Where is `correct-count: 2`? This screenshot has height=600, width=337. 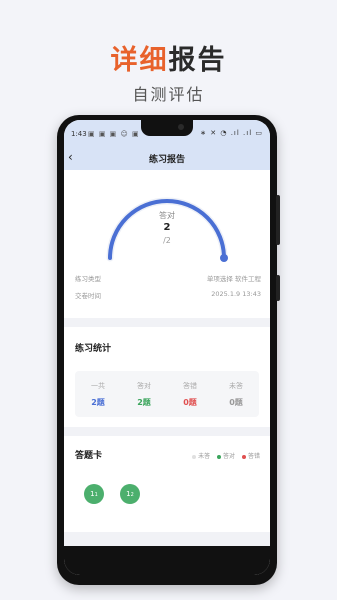
correct-count: 2 is located at coordinates (167, 227).